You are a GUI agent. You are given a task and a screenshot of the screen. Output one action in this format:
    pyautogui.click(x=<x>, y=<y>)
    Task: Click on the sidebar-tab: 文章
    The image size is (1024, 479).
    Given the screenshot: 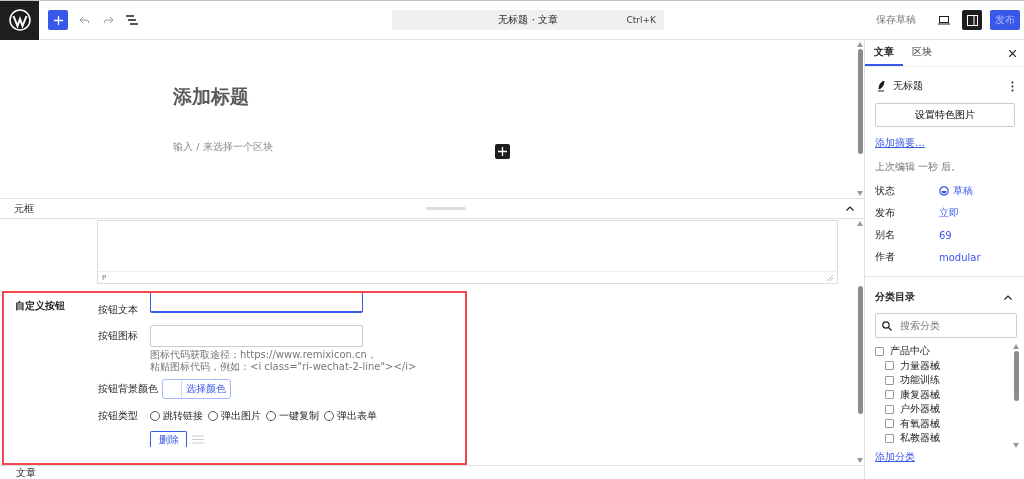 What is the action you would take?
    pyautogui.click(x=884, y=53)
    